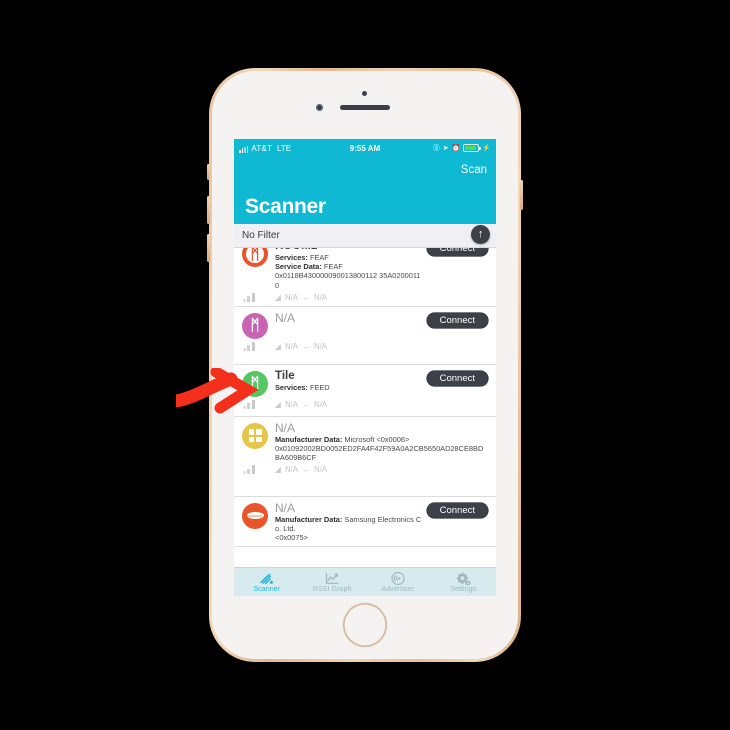 This screenshot has width=730, height=730. I want to click on microsoft-logo-icon, so click(255, 435).